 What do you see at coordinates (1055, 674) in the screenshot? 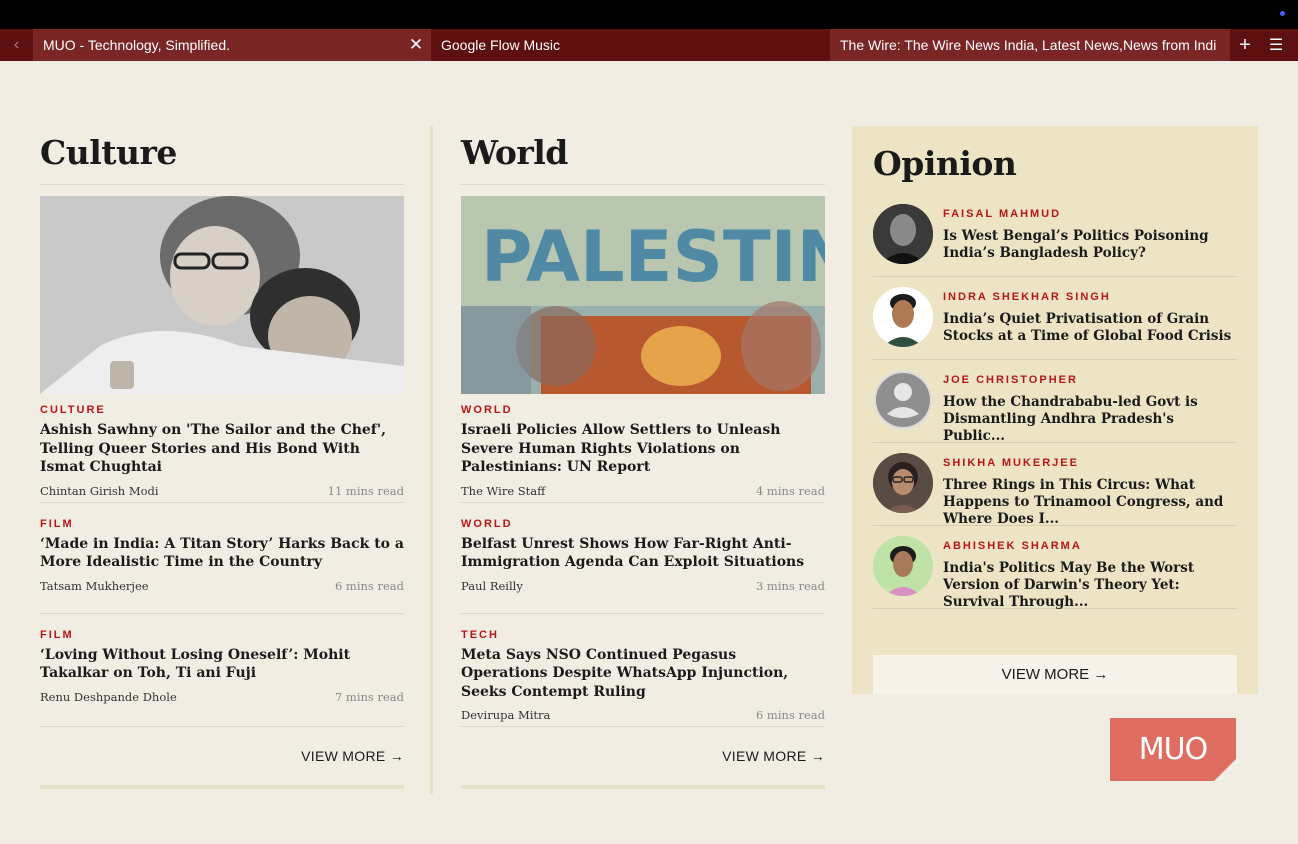
I see `opinion-view-more-button: VIEW MORE →` at bounding box center [1055, 674].